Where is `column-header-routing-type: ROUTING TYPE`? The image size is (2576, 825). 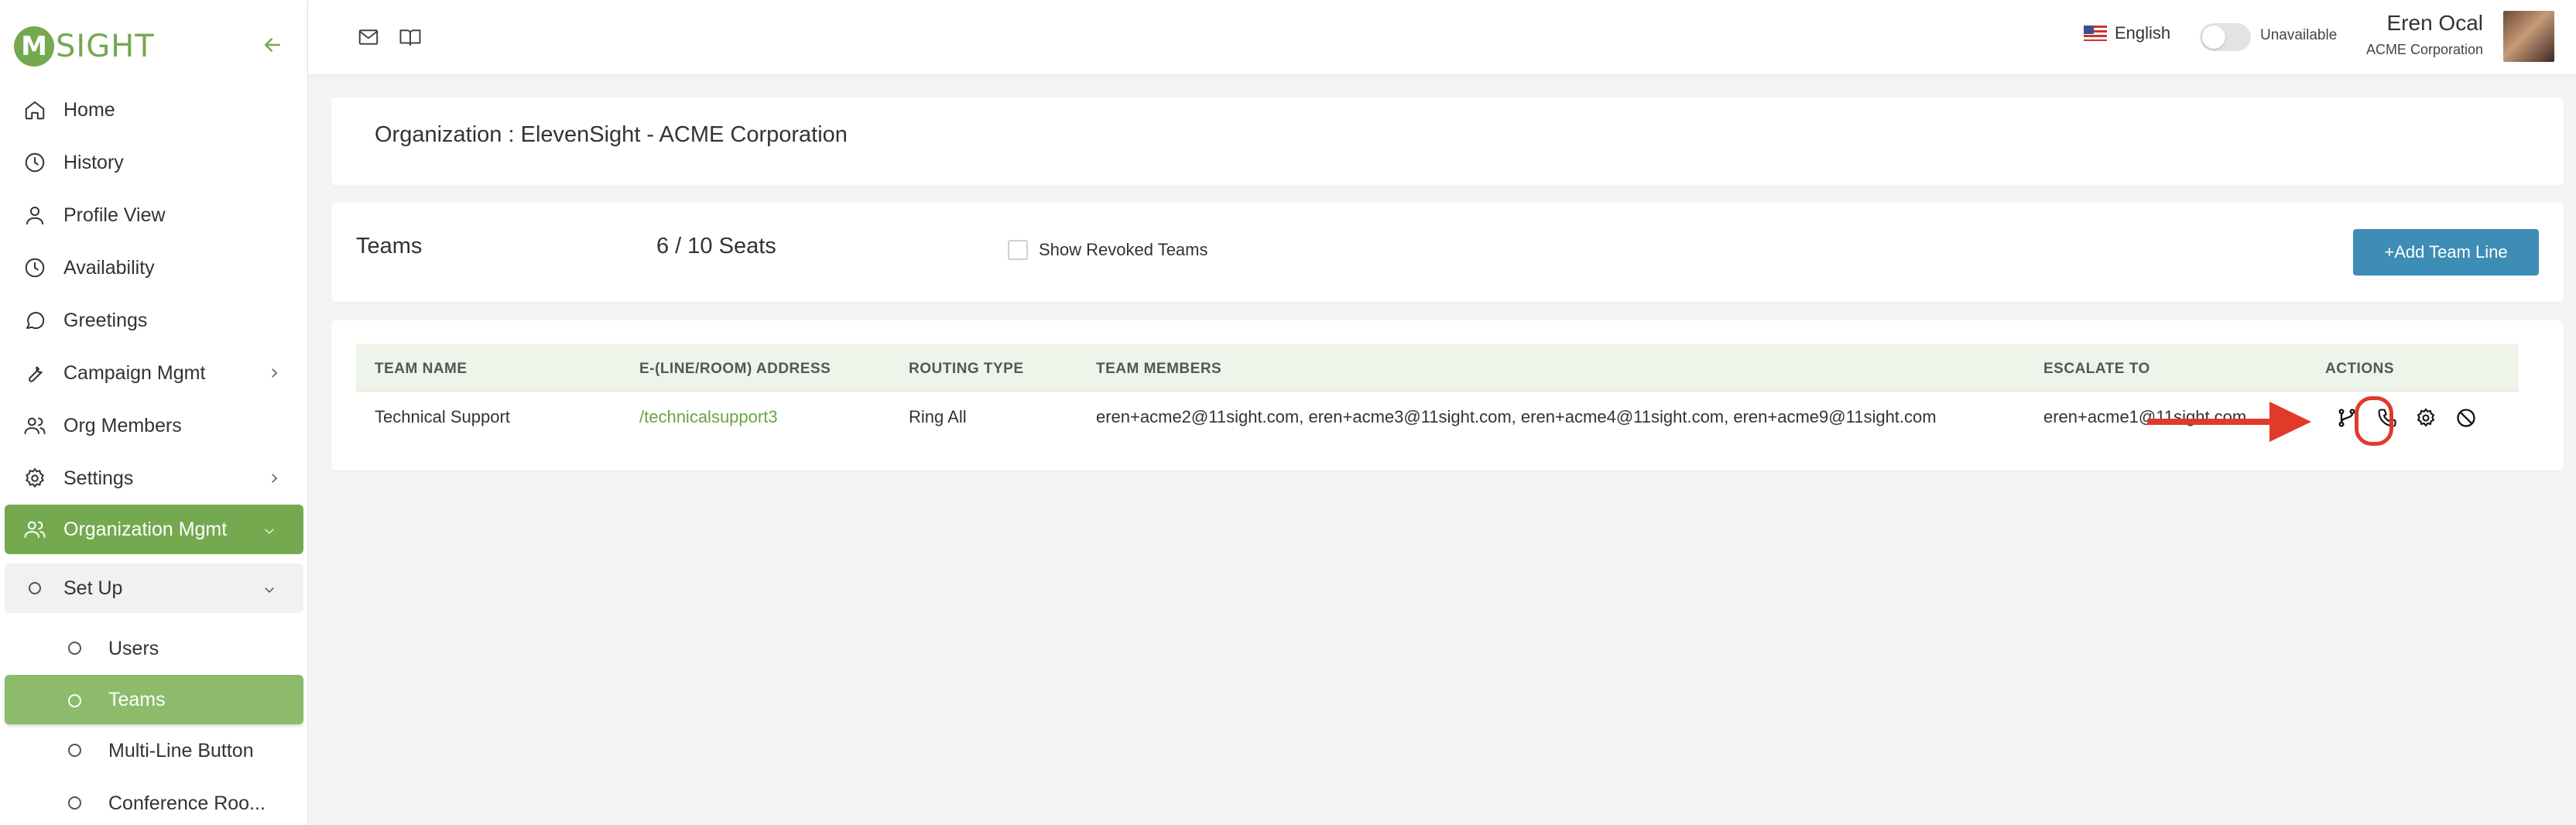 column-header-routing-type: ROUTING TYPE is located at coordinates (967, 369).